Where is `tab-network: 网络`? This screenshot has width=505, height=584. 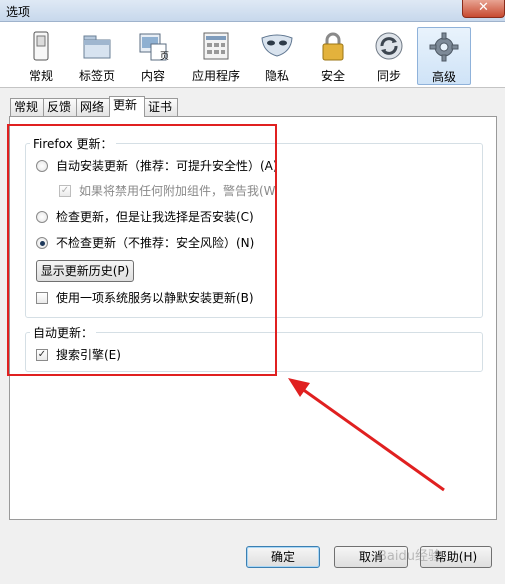
tab-network: 网络 is located at coordinates (93, 107).